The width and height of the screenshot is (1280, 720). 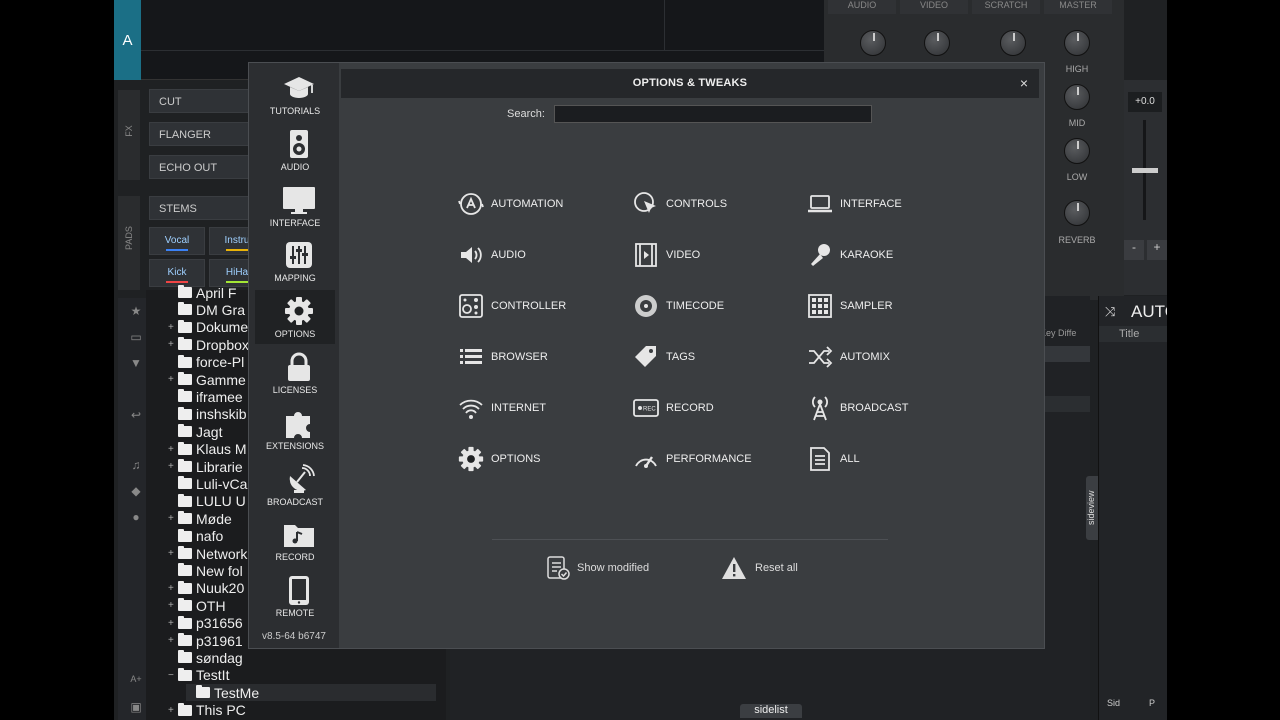 What do you see at coordinates (848, 357) in the screenshot?
I see `category-automix: AUTOMIX` at bounding box center [848, 357].